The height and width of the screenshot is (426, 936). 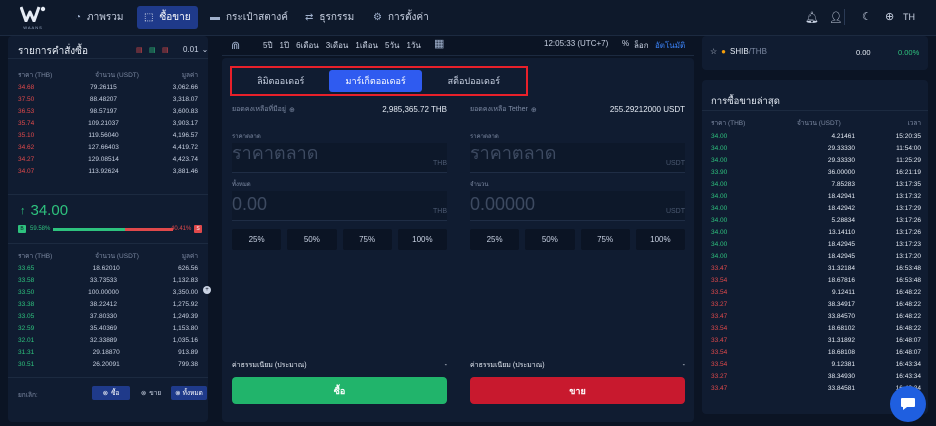 I want to click on bid-row: 33.38 38.22412 1,275.92, so click(x=108, y=304).